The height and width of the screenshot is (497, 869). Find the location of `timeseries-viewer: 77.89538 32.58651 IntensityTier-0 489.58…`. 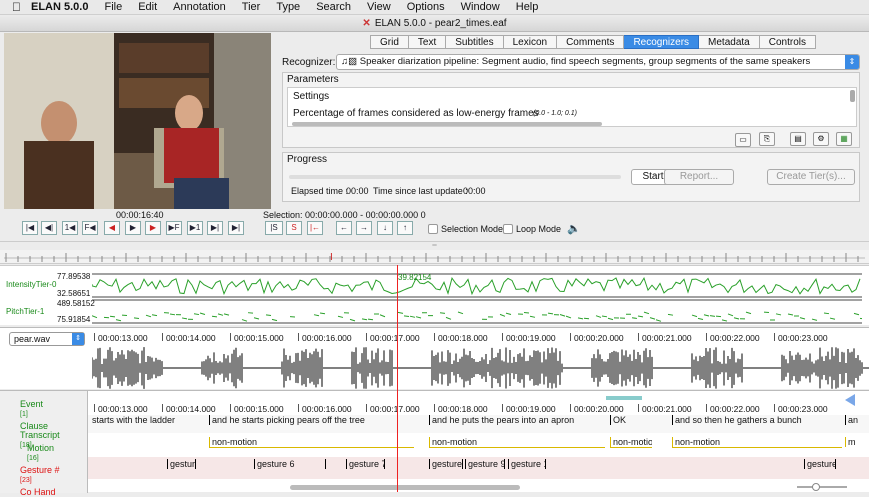

timeseries-viewer: 77.89538 32.58651 IntensityTier-0 489.58… is located at coordinates (434, 295).